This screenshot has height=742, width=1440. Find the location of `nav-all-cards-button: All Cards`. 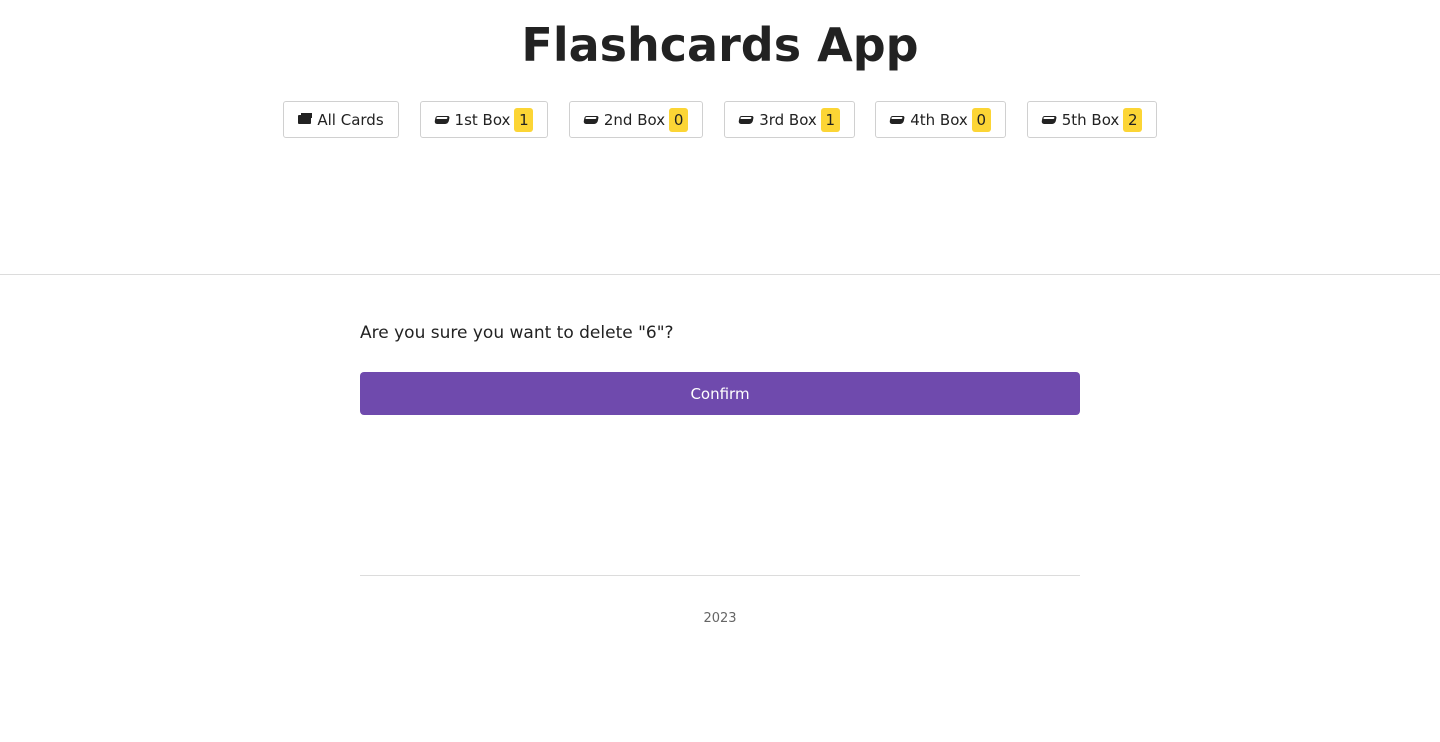

nav-all-cards-button: All Cards is located at coordinates (341, 119).